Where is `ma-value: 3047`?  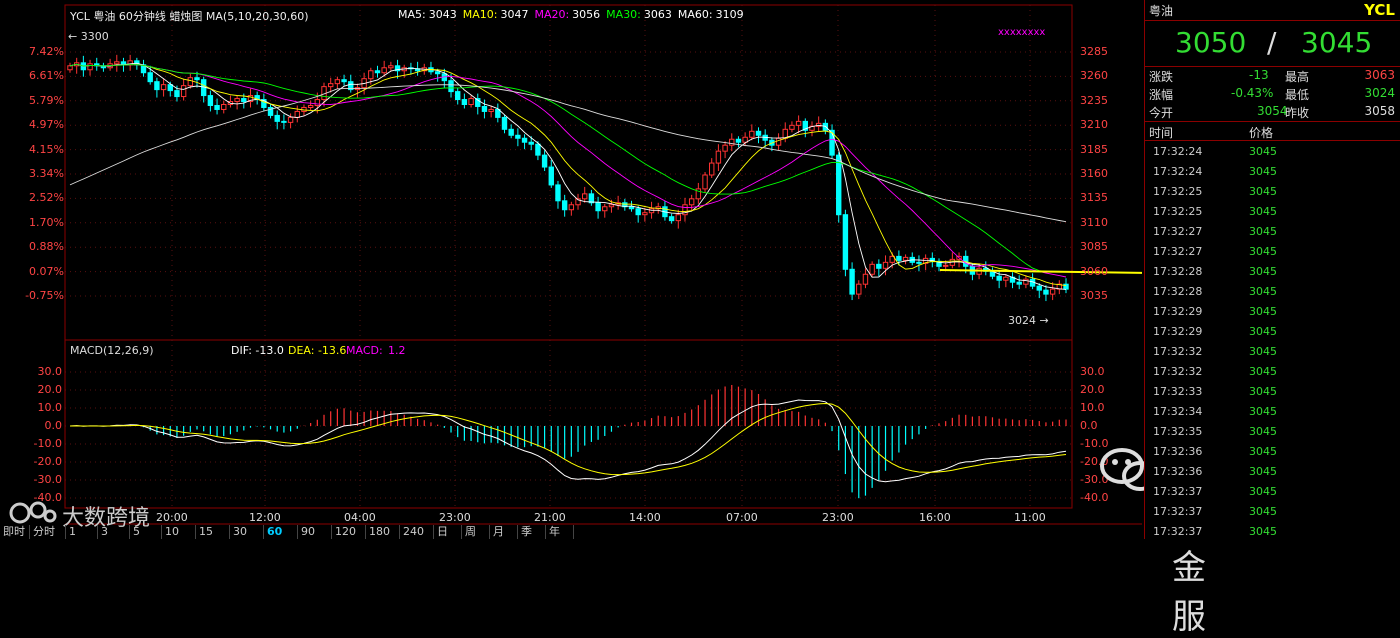 ma-value: 3047 is located at coordinates (514, 14).